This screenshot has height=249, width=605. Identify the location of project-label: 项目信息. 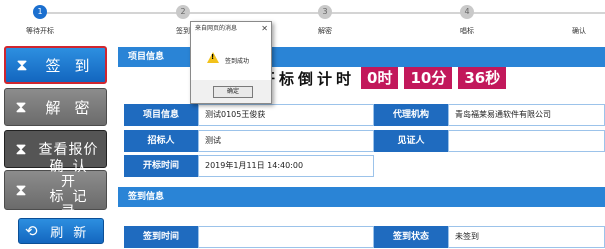
(161, 115).